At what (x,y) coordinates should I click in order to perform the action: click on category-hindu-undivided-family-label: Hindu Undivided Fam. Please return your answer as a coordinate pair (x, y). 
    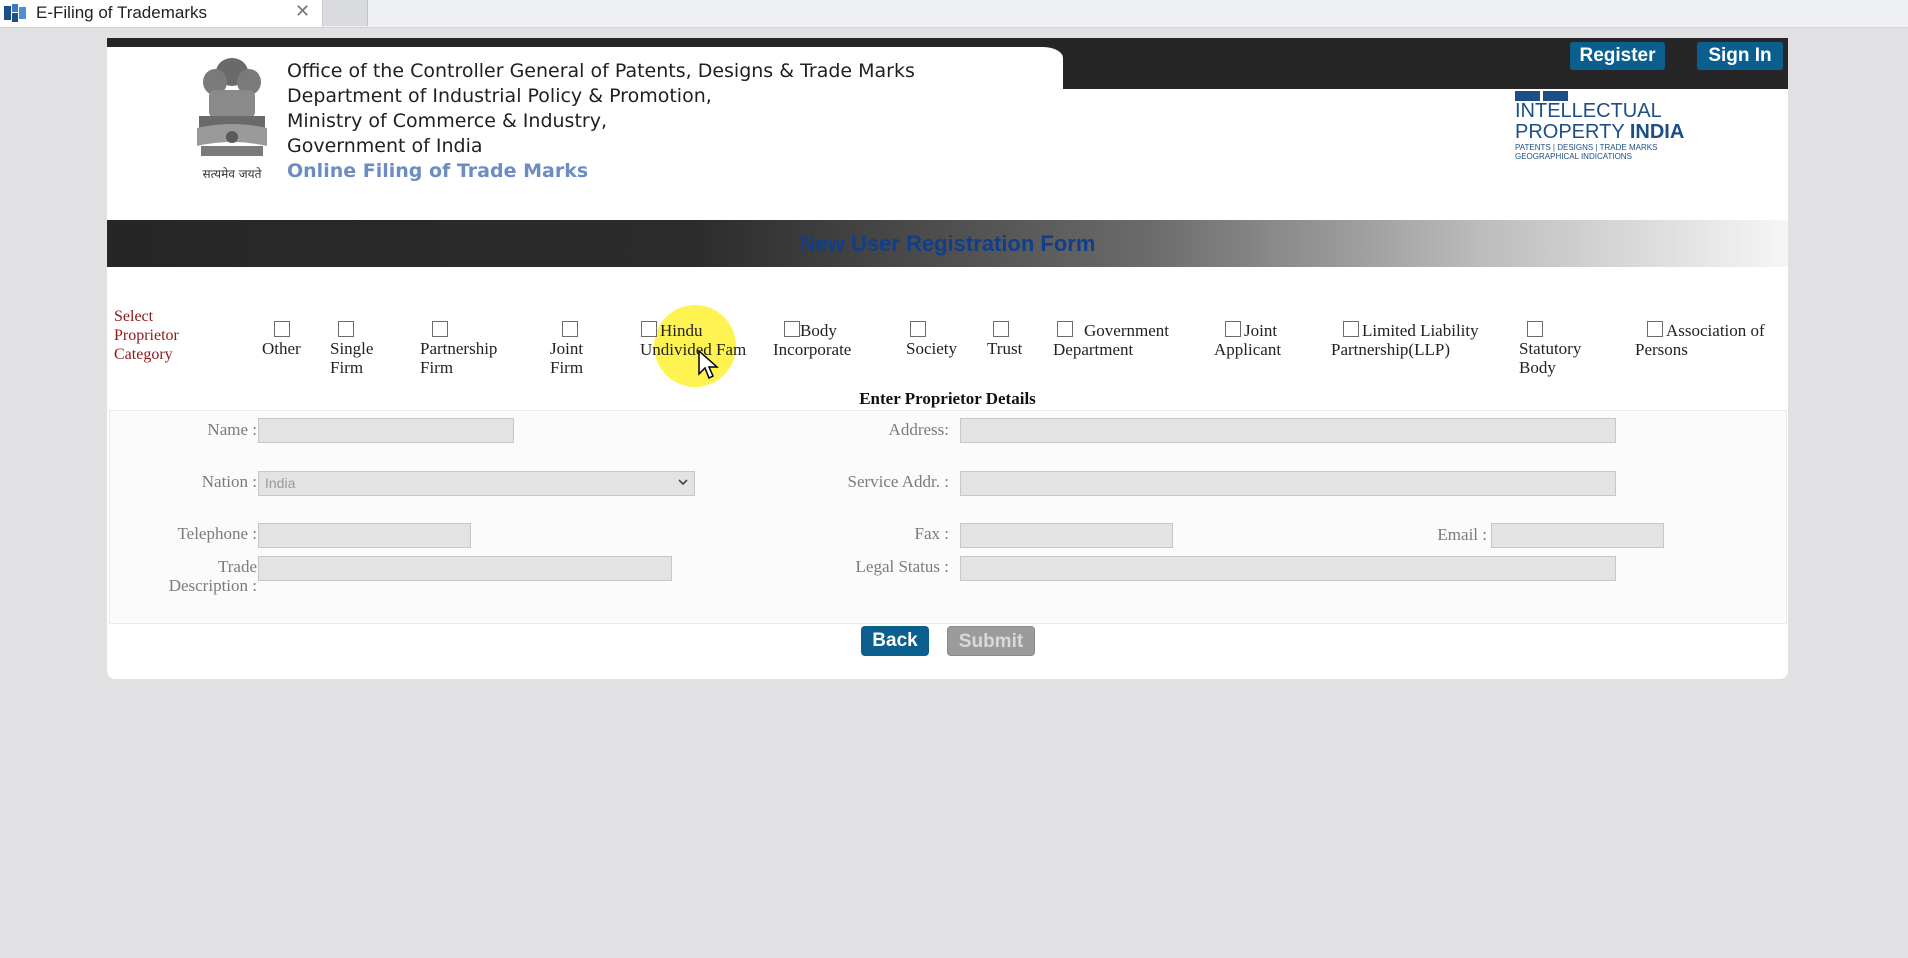
    Looking at the image, I should click on (693, 340).